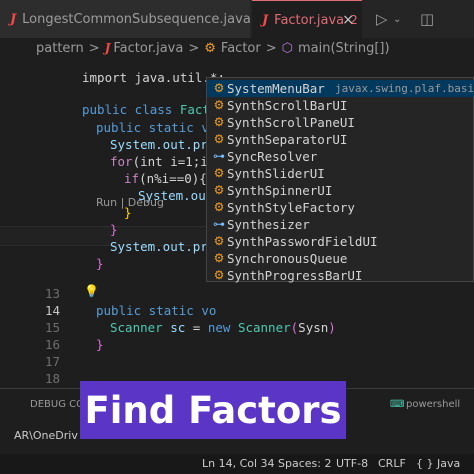 The height and width of the screenshot is (474, 474). Describe the element at coordinates (132, 178) in the screenshot. I see `keyword: if` at that location.